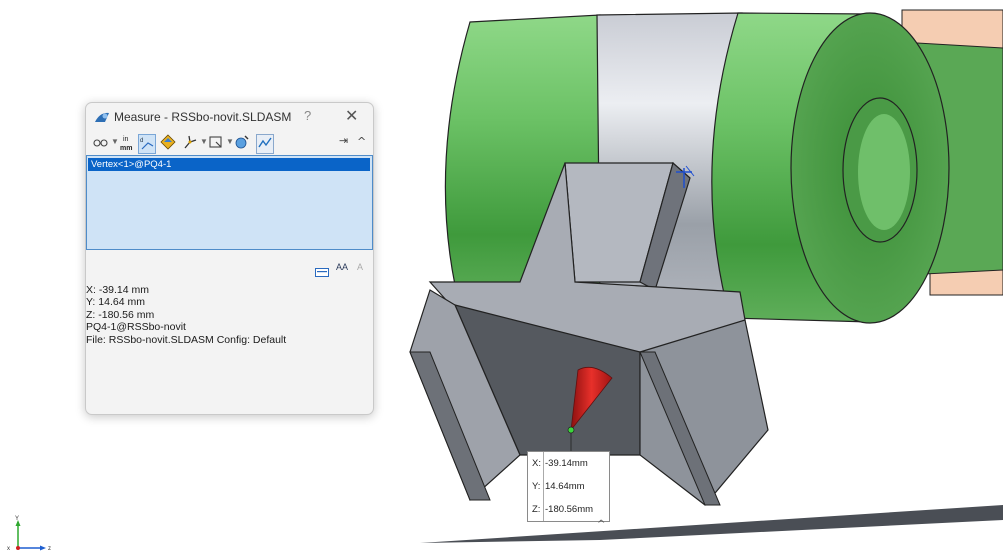 The height and width of the screenshot is (559, 1003). I want to click on callout-expand-icon: ^, so click(601, 524).